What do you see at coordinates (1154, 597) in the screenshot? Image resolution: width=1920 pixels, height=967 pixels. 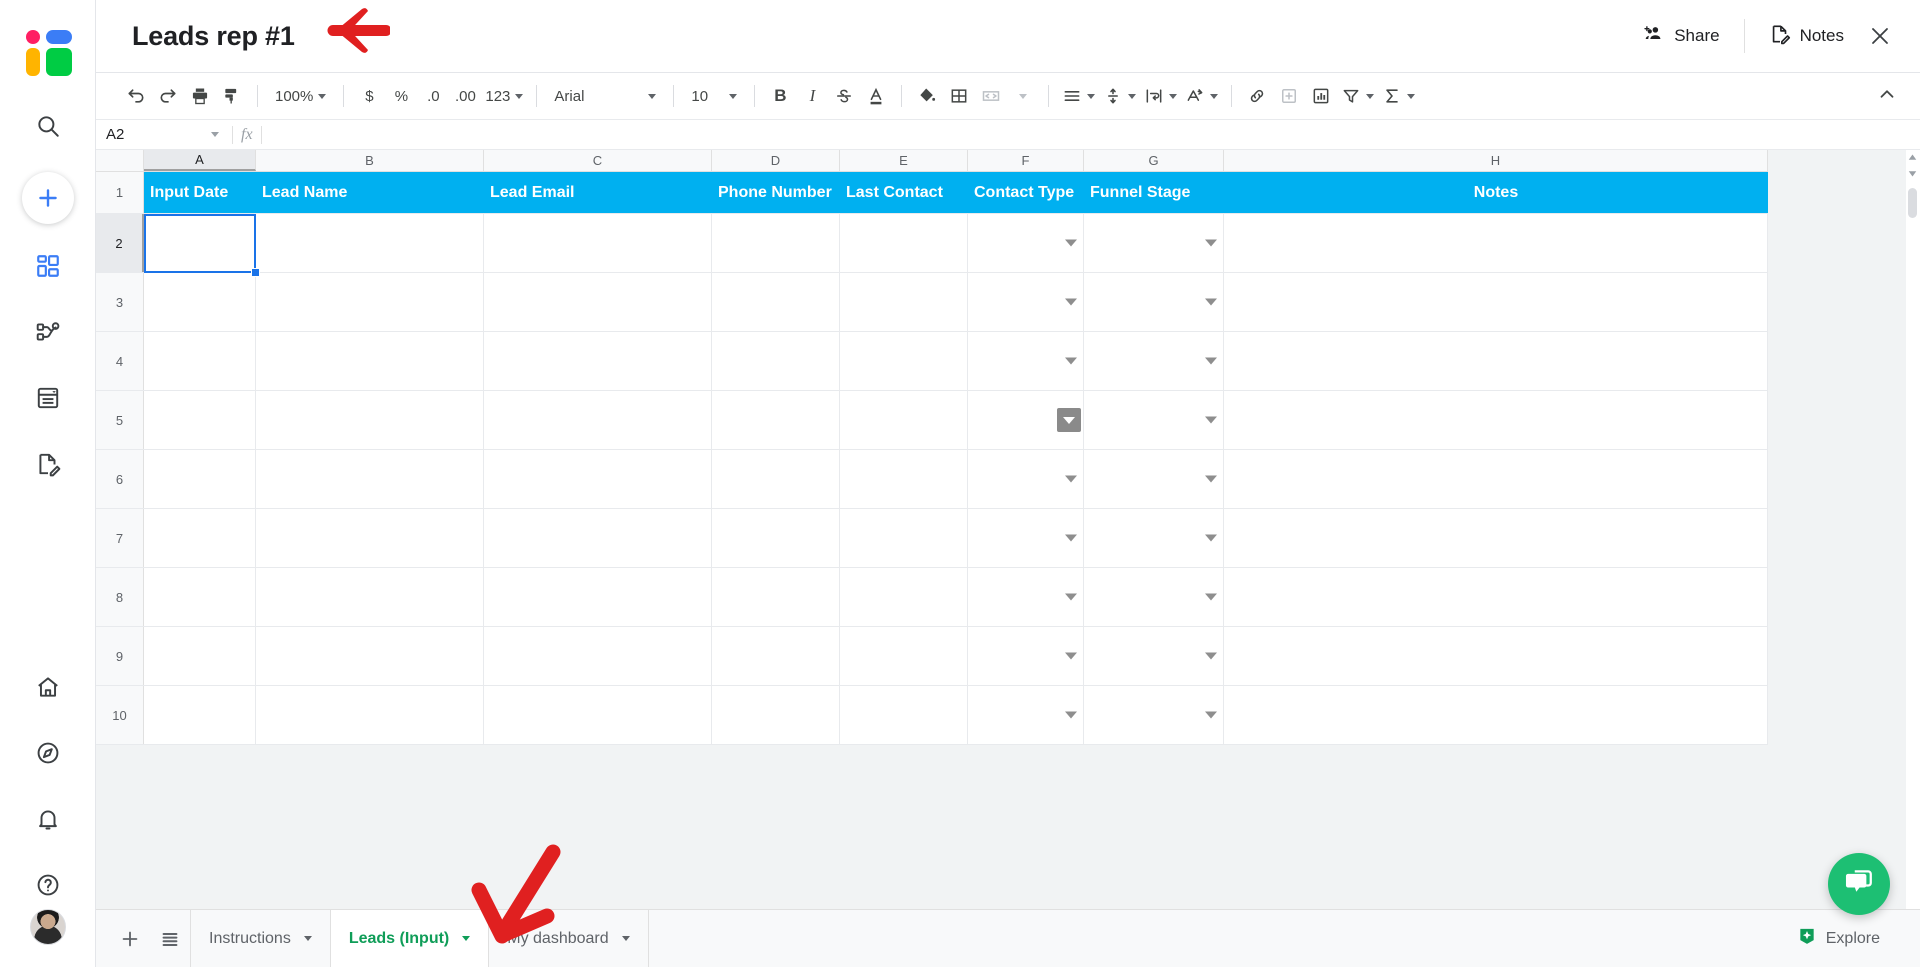 I see `cell-G8` at bounding box center [1154, 597].